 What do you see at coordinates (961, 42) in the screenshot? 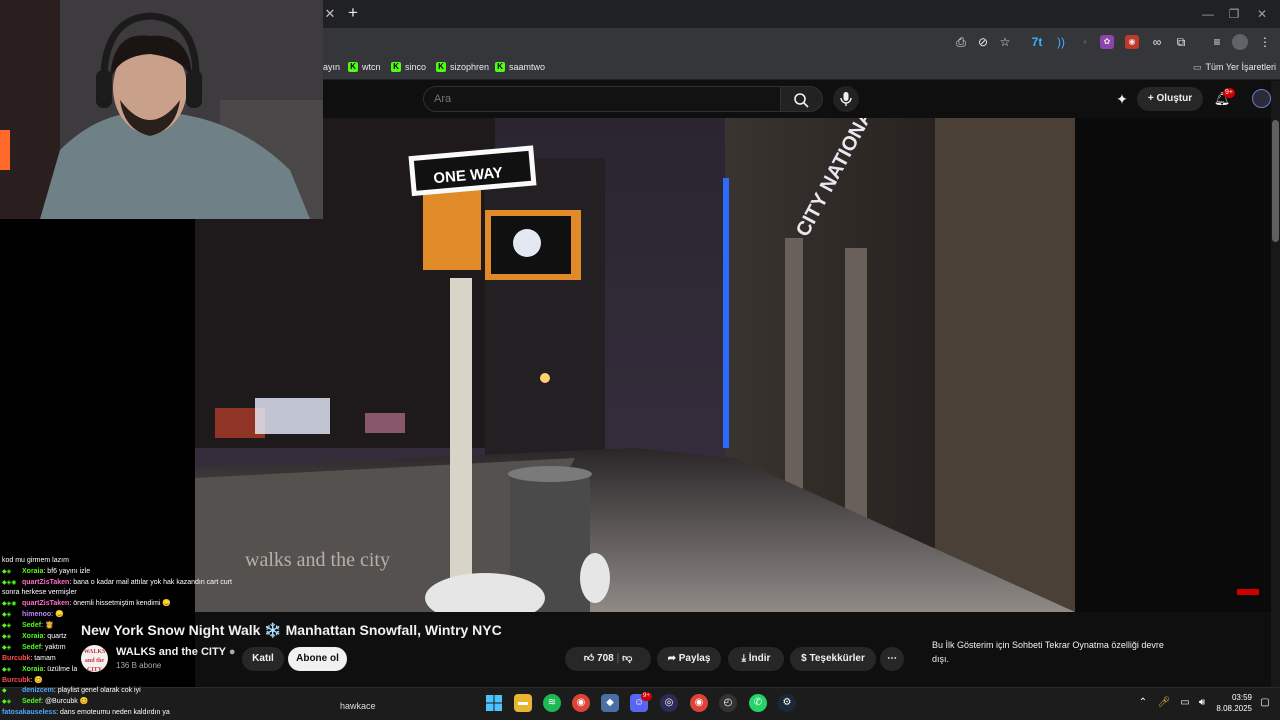
I see `install-app-icon: ⎙` at bounding box center [961, 42].